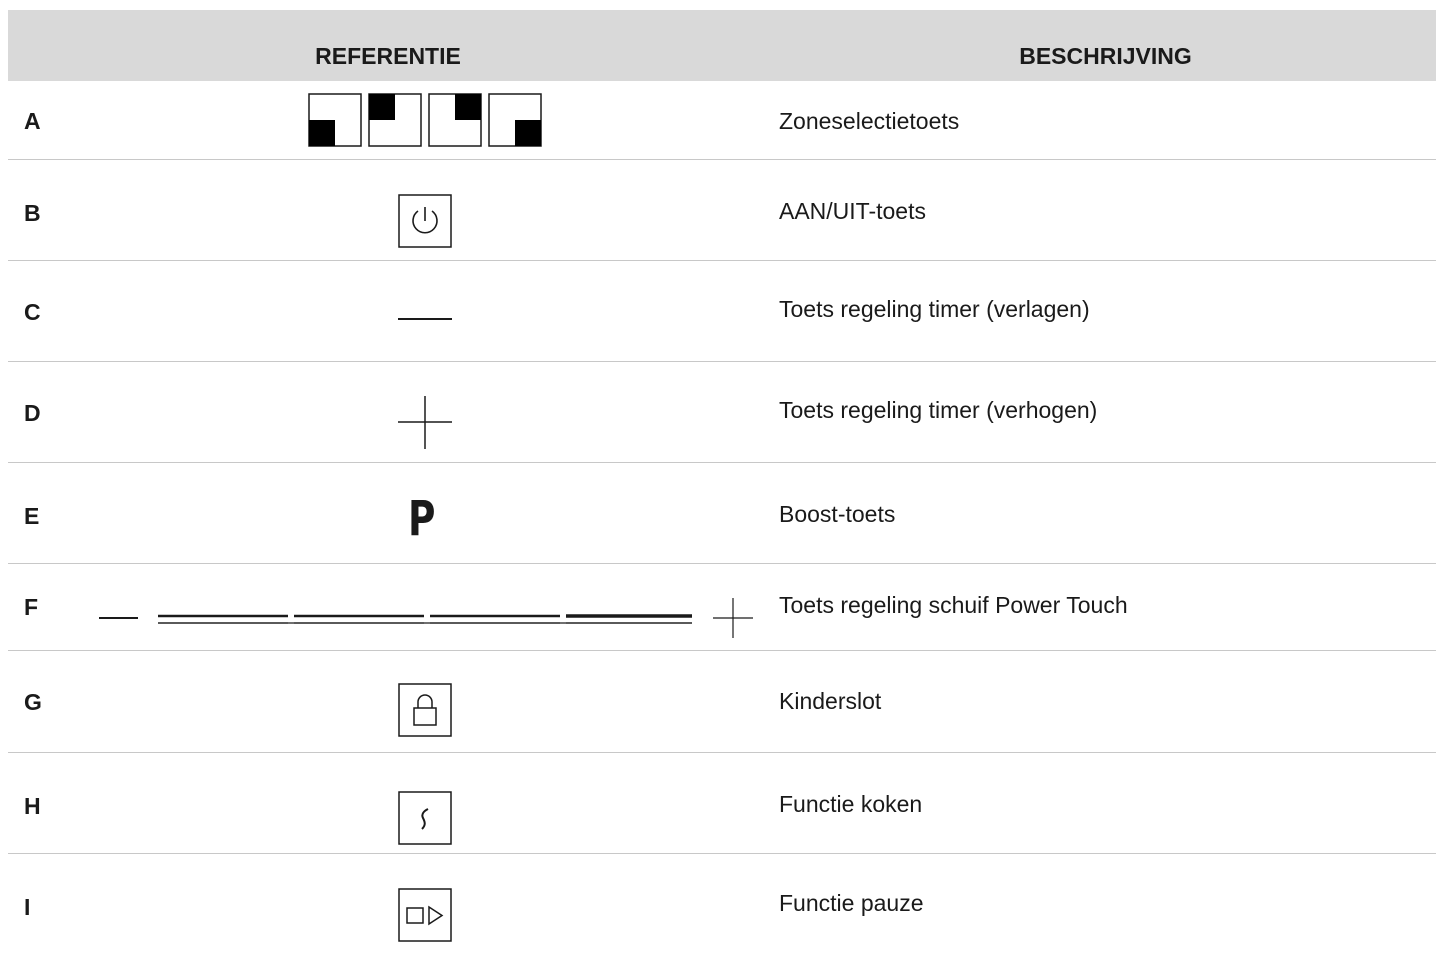 The image size is (1436, 954). Describe the element at coordinates (852, 211) in the screenshot. I see `row-description: AAN/UIT-toets` at that location.